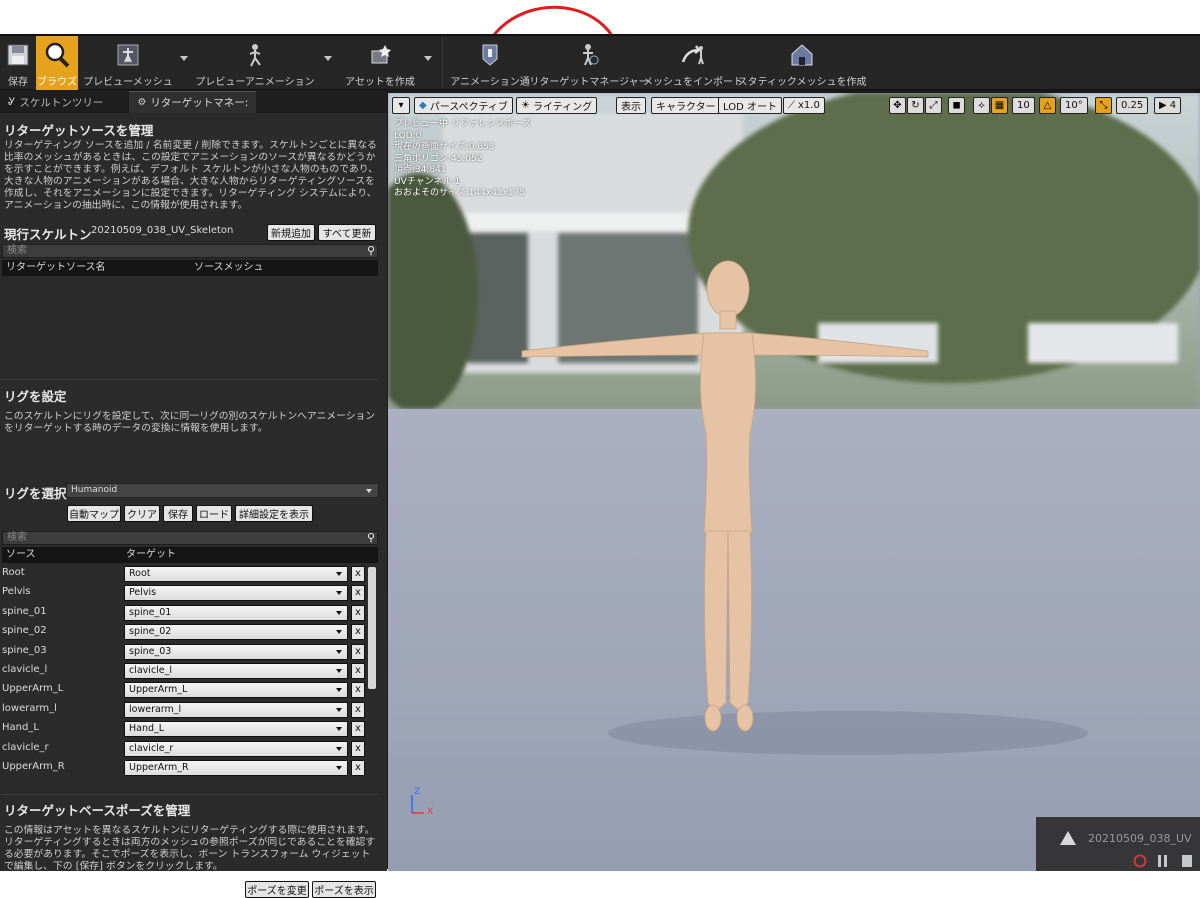 The image size is (1200, 898). Describe the element at coordinates (1159, 861) in the screenshot. I see `pause-icon` at that location.